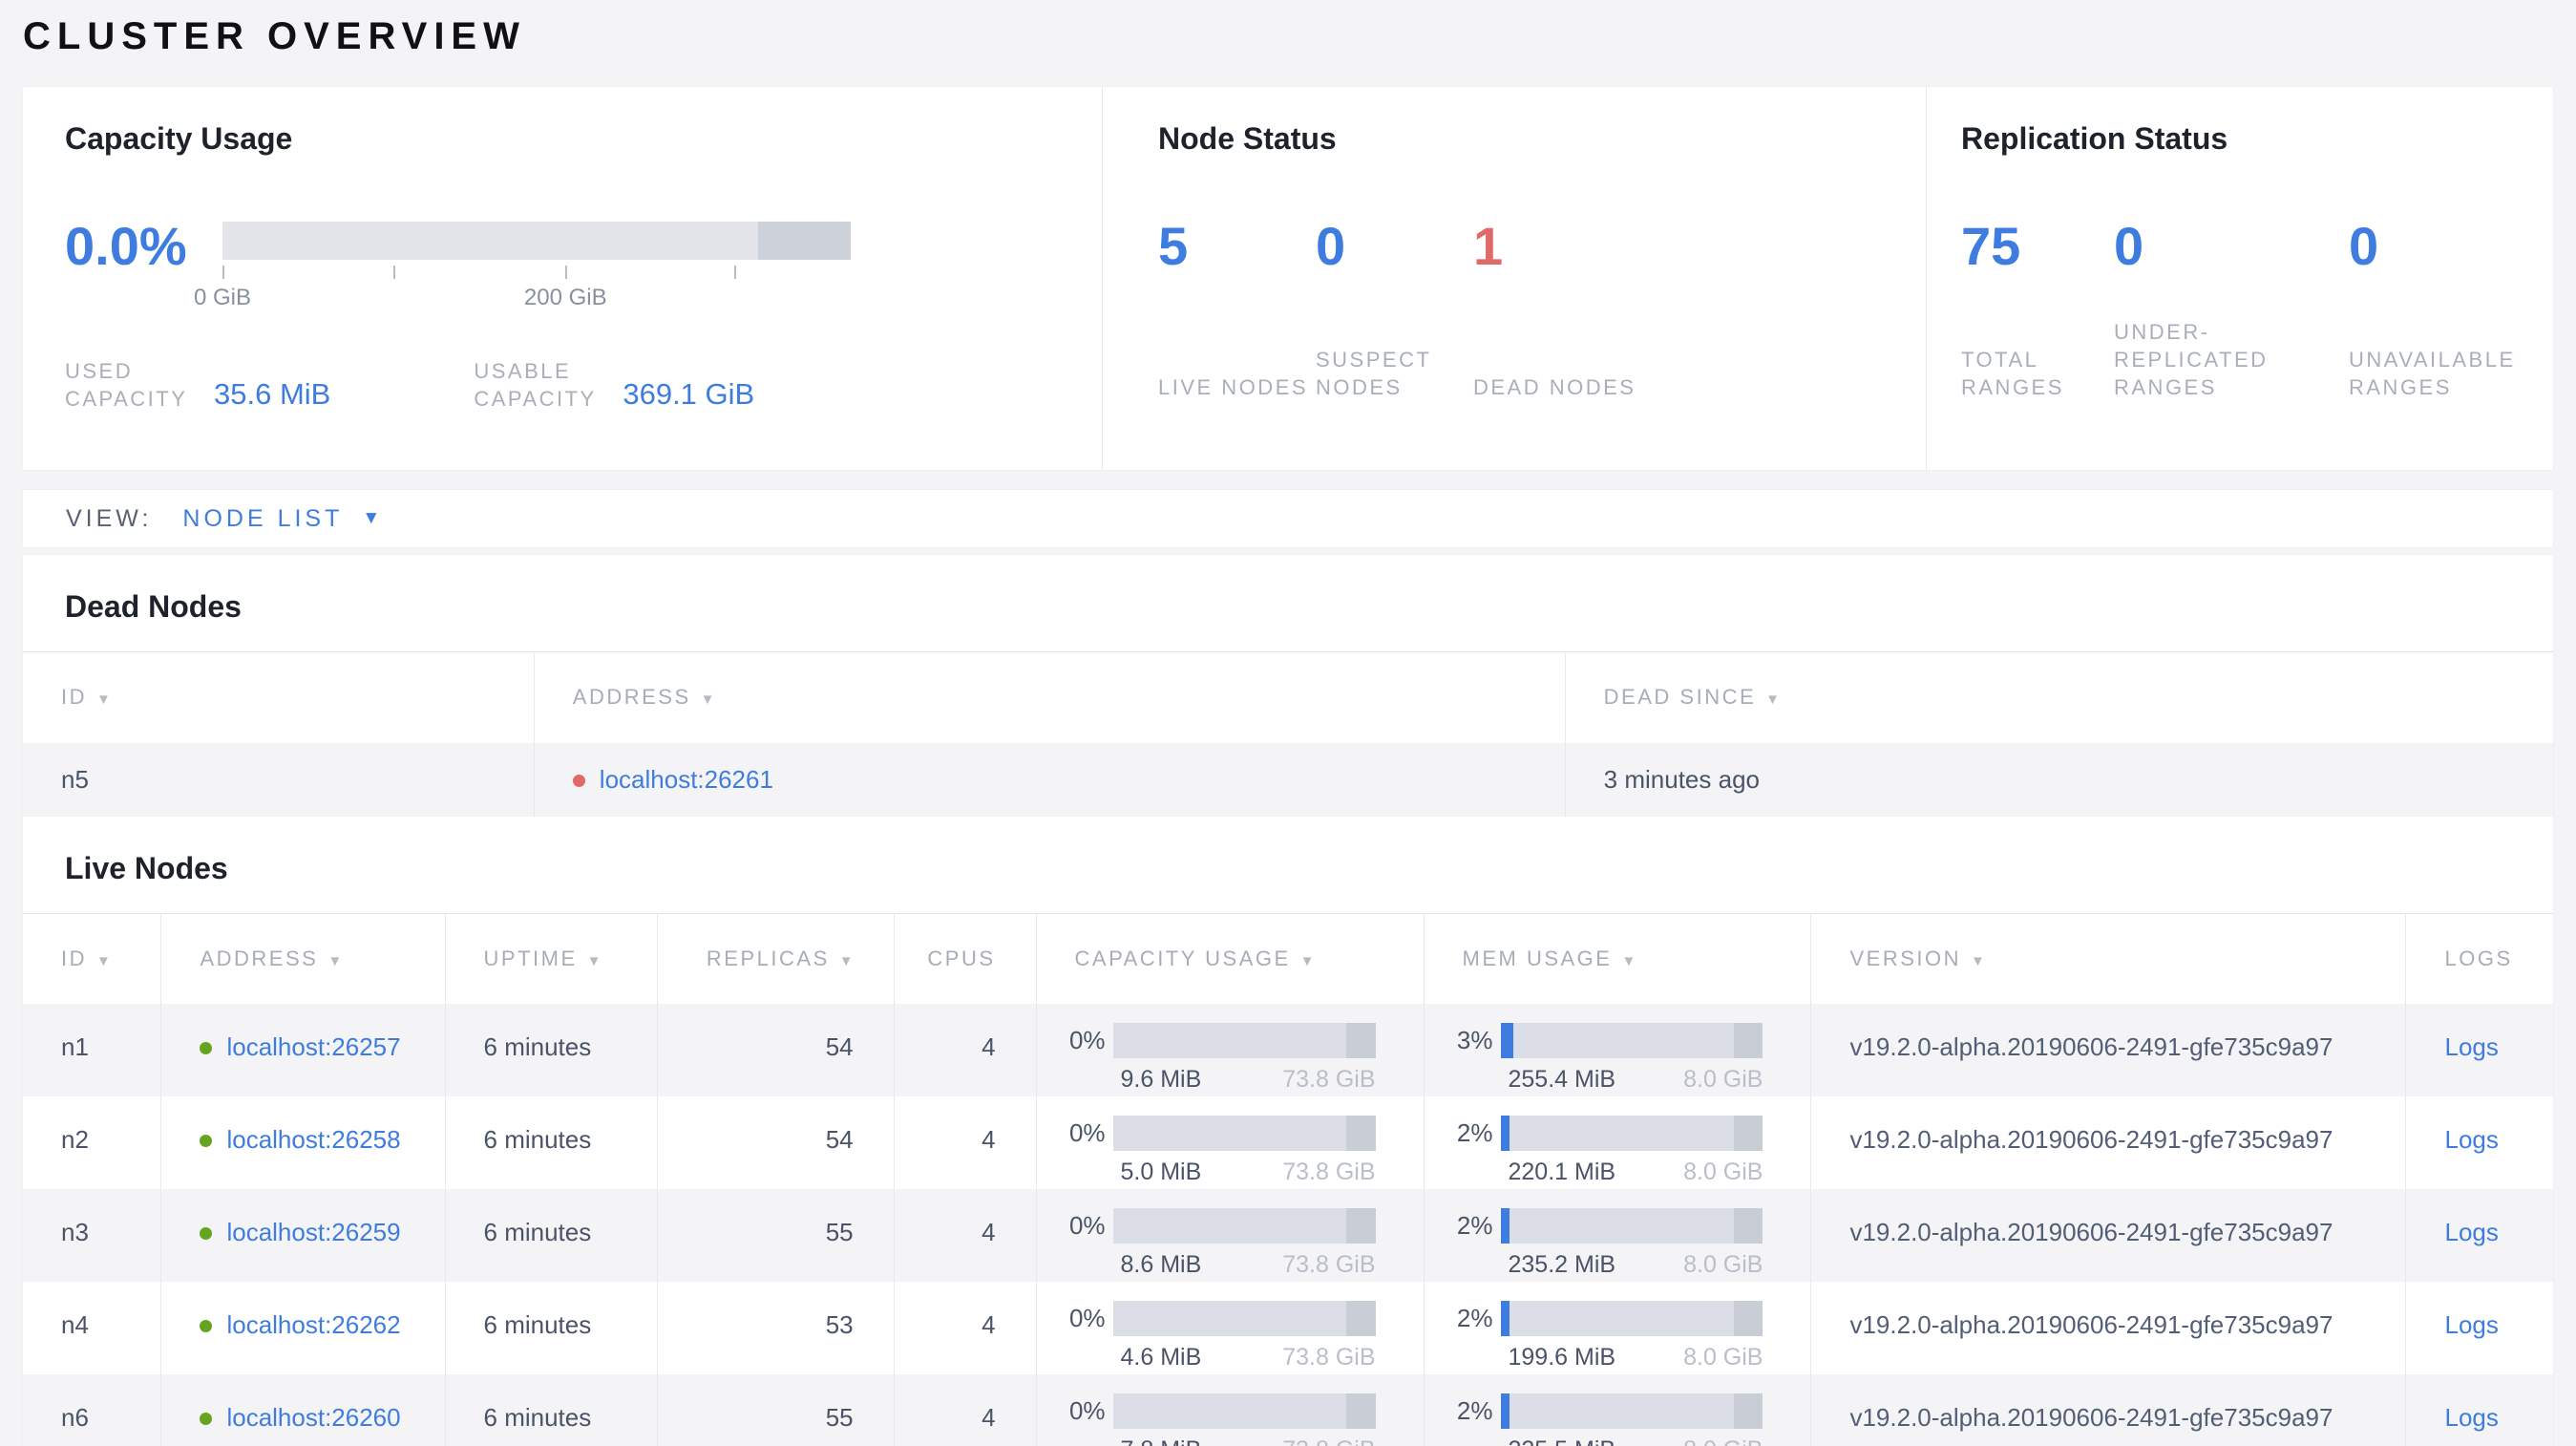 This screenshot has width=2576, height=1446. I want to click on node-address-link: localhost:26261, so click(686, 780).